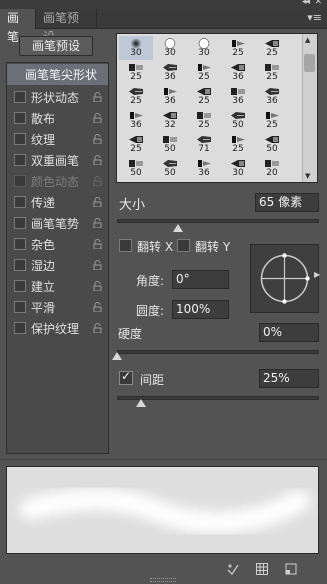 The height and width of the screenshot is (584, 327). I want to click on size-slider, so click(218, 221).